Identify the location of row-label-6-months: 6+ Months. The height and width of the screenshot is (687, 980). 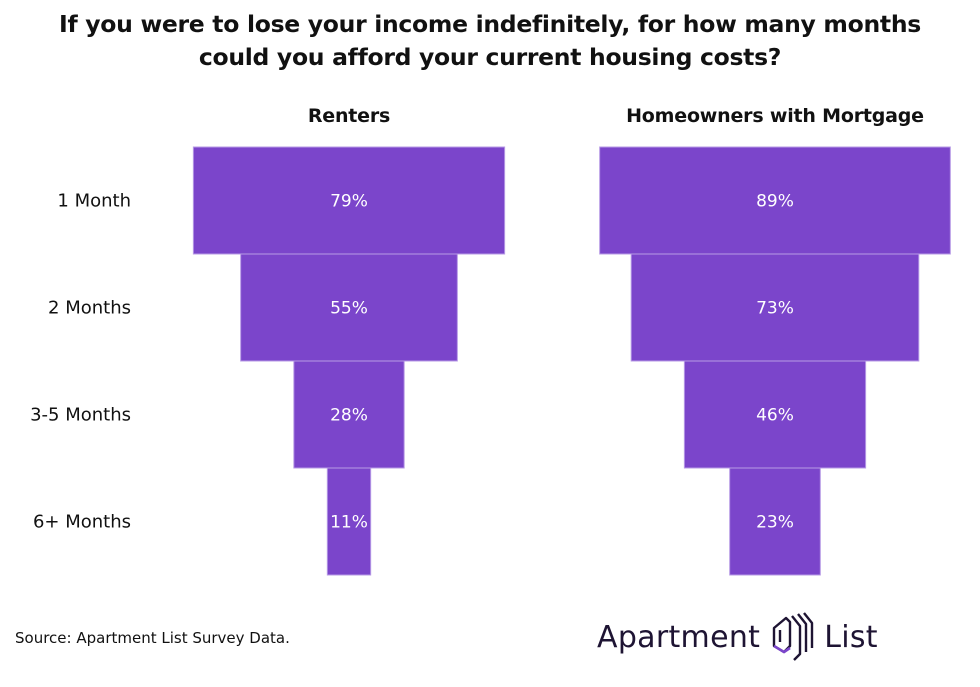
(82, 522).